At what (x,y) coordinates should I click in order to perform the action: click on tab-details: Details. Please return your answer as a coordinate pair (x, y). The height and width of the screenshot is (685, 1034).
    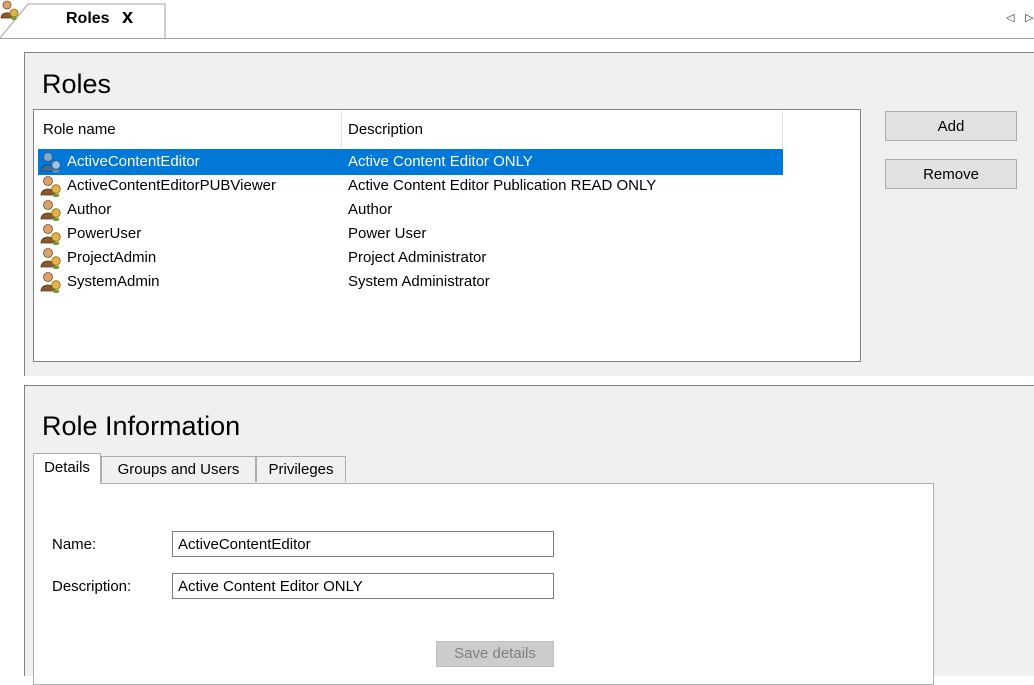
    Looking at the image, I should click on (67, 468).